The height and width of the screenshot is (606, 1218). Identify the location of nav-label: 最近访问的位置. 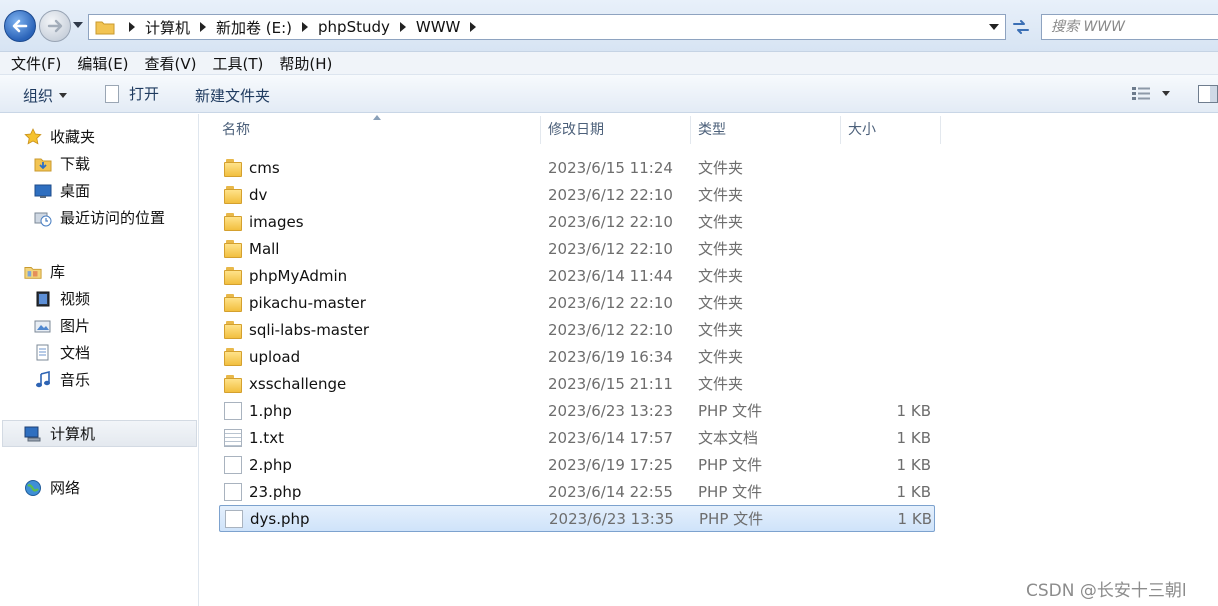
(113, 218).